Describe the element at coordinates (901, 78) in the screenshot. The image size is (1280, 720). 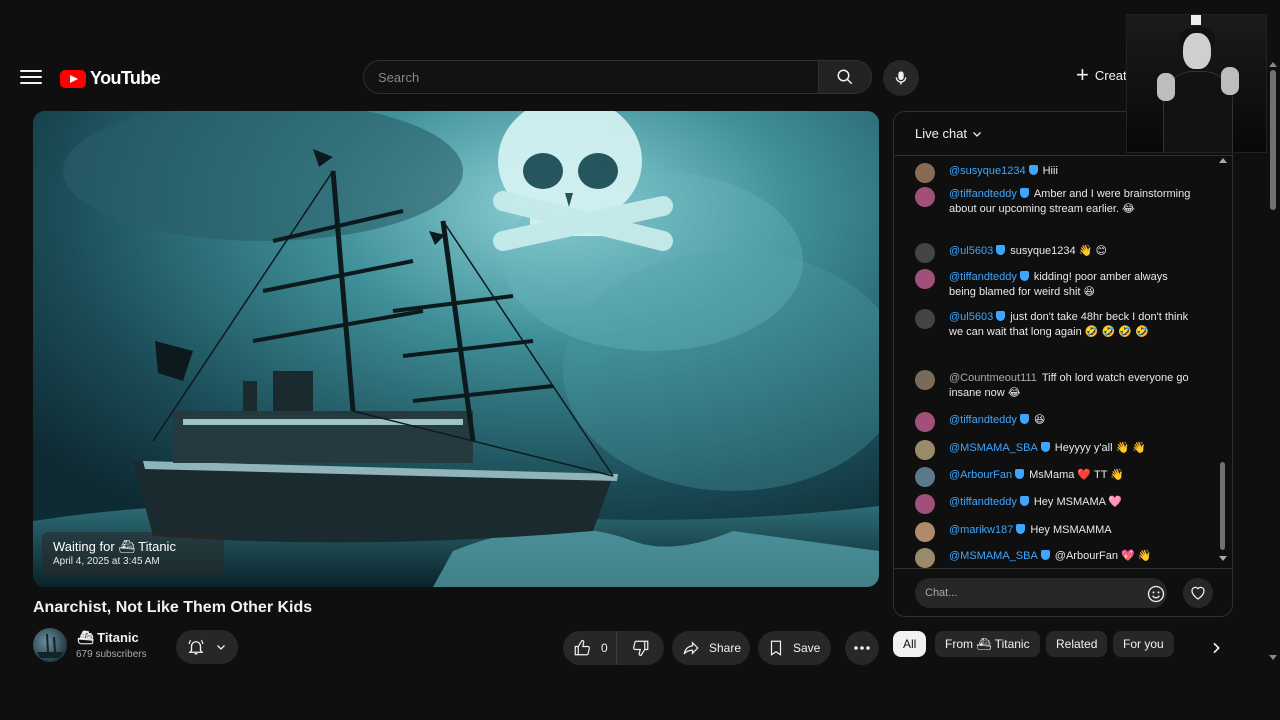
I see `voice-search-button` at that location.